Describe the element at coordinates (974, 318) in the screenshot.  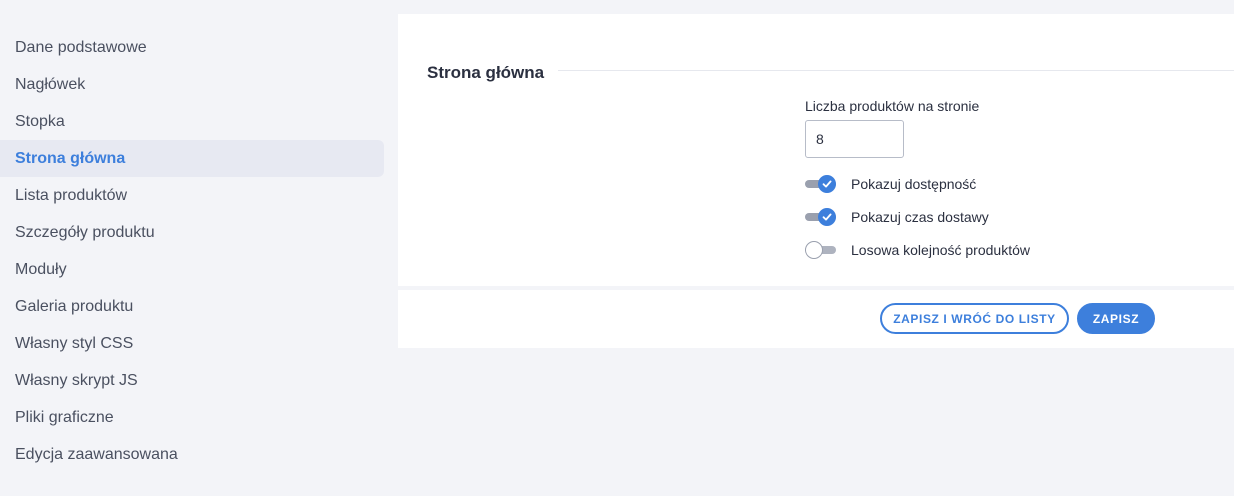
I see `save-and-back-button: ZAPISZ I WRÓĆ DO LISTY` at that location.